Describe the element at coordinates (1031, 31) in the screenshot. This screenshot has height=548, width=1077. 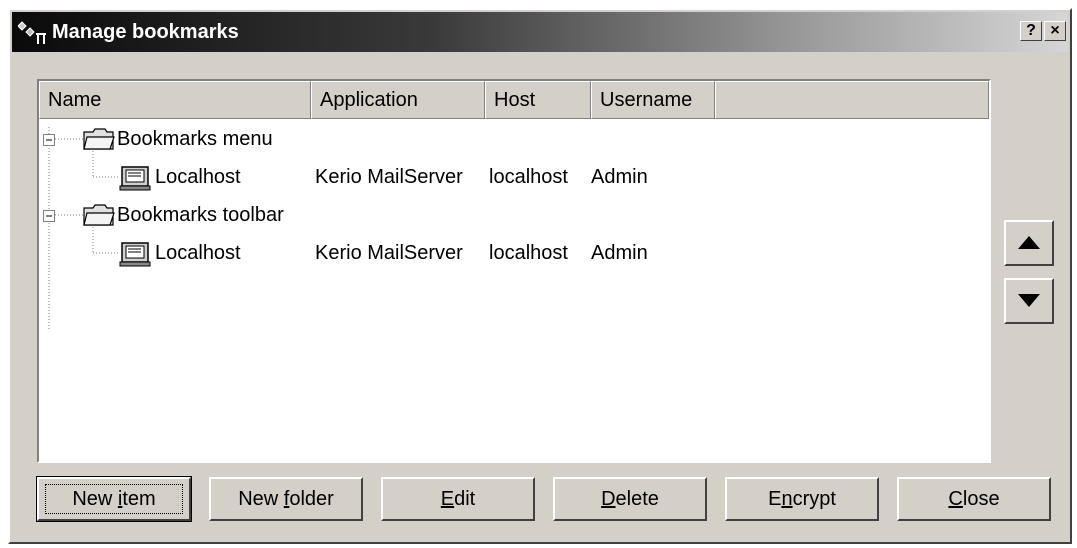
I see `help-button: ?` at that location.